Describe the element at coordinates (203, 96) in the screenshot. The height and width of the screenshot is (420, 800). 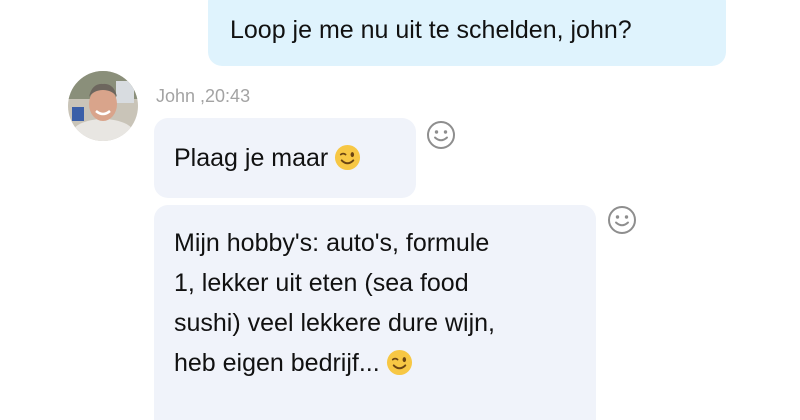
I see `sender-name-timestamp: John ,20:43` at that location.